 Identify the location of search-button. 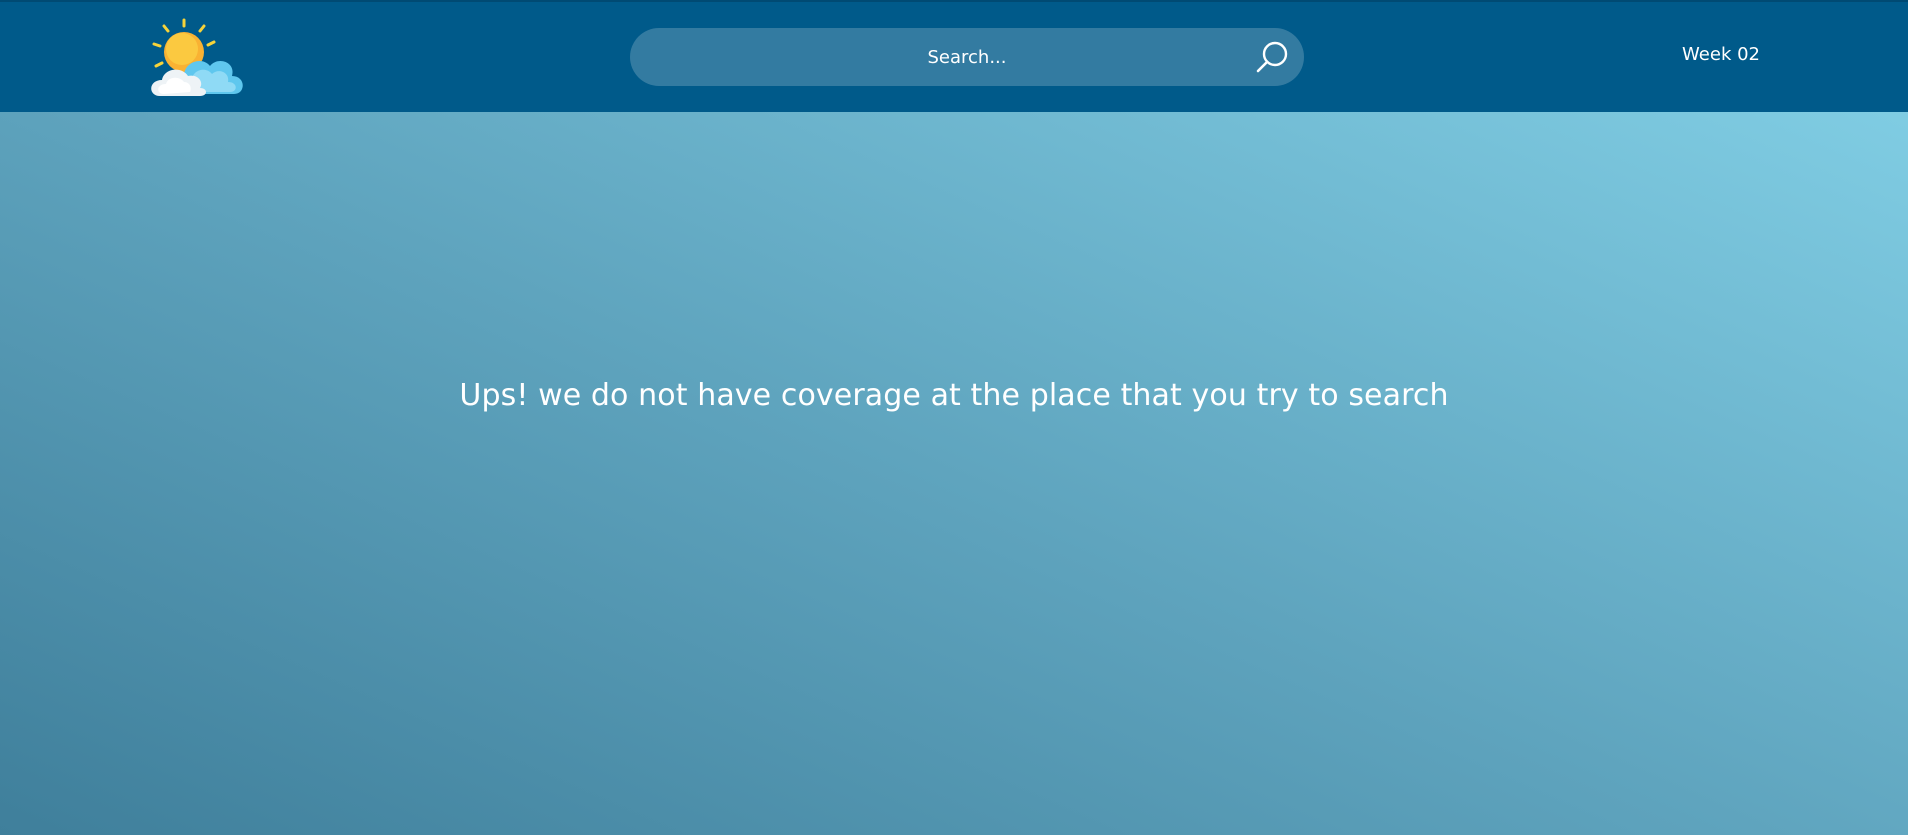
(1272, 57).